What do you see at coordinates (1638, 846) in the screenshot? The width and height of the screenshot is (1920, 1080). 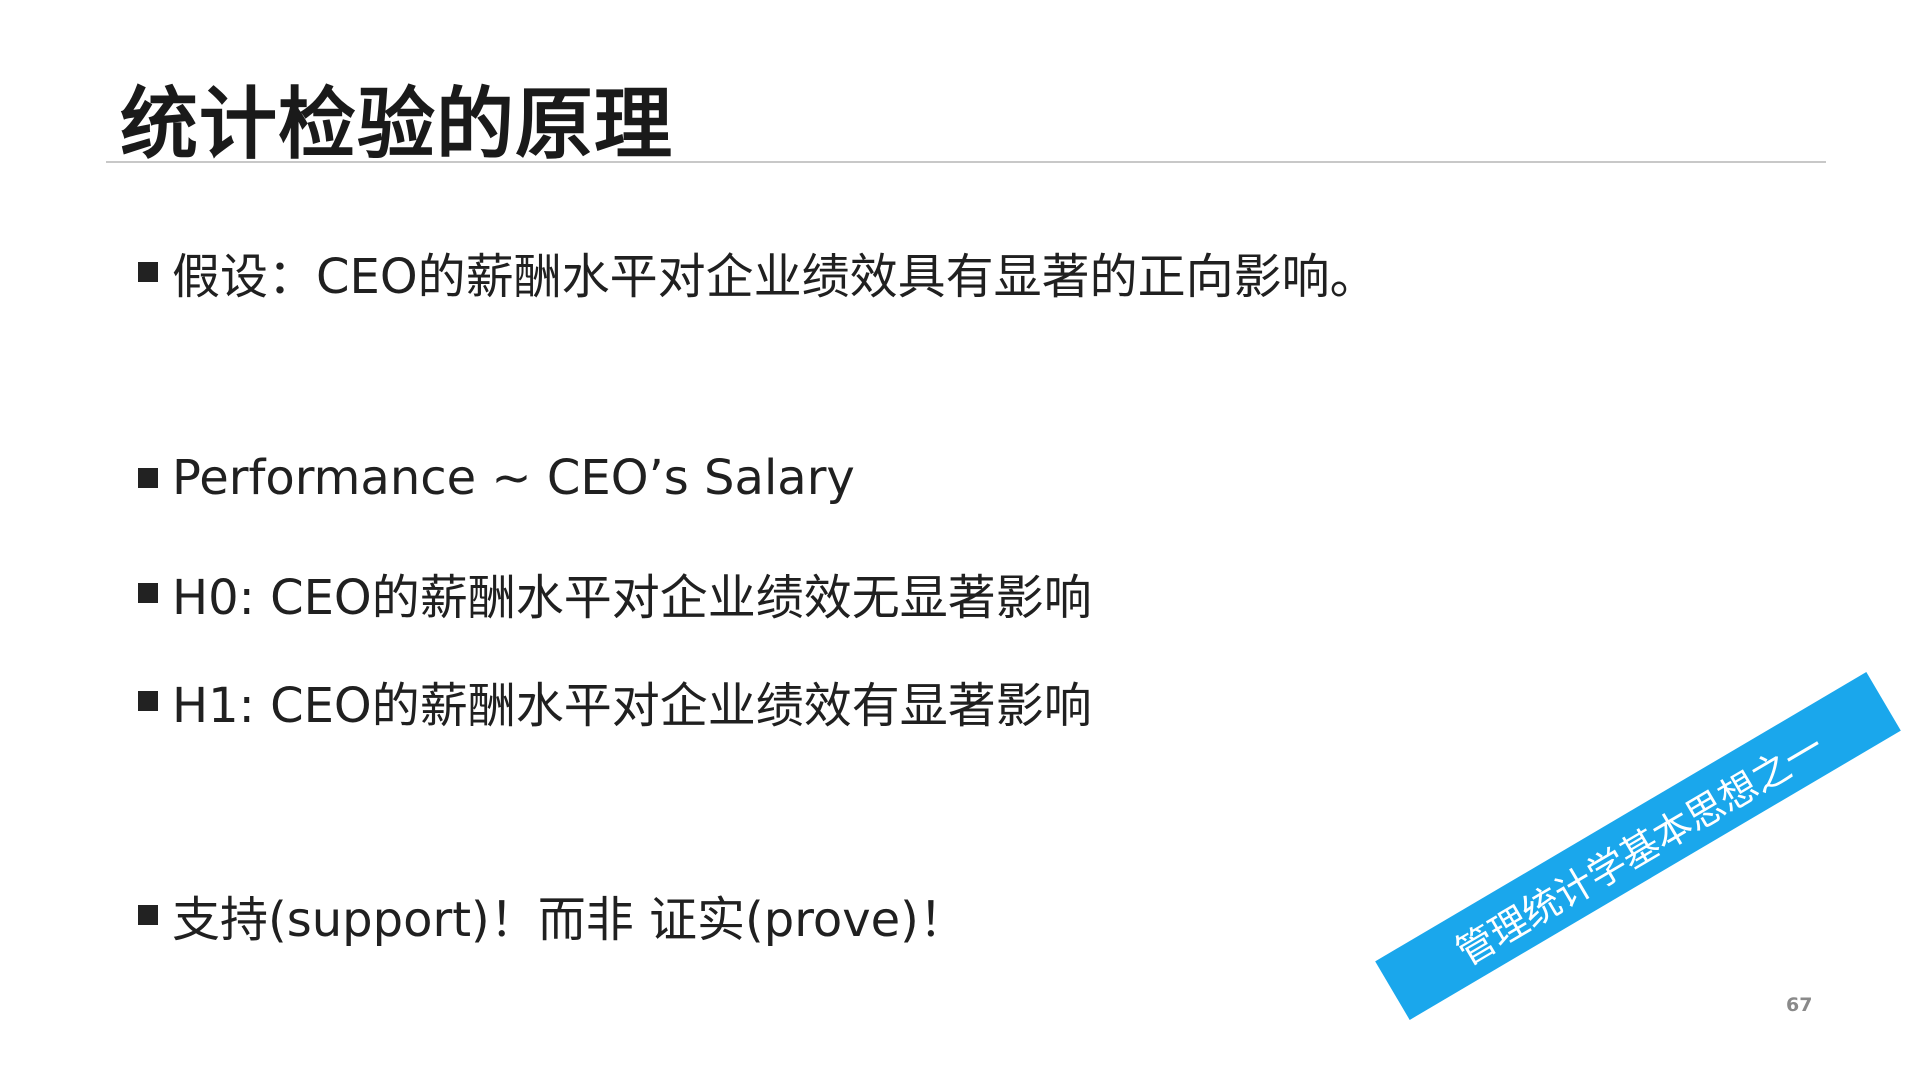 I see `concept-banner: 管理统计学基本思想之一` at bounding box center [1638, 846].